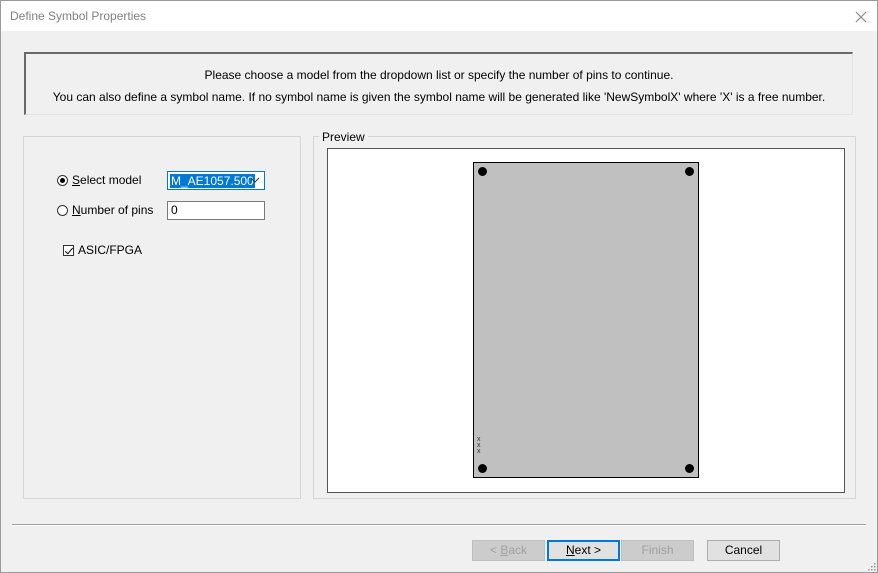  I want to click on window-title: Define Symbol Properties, so click(78, 16).